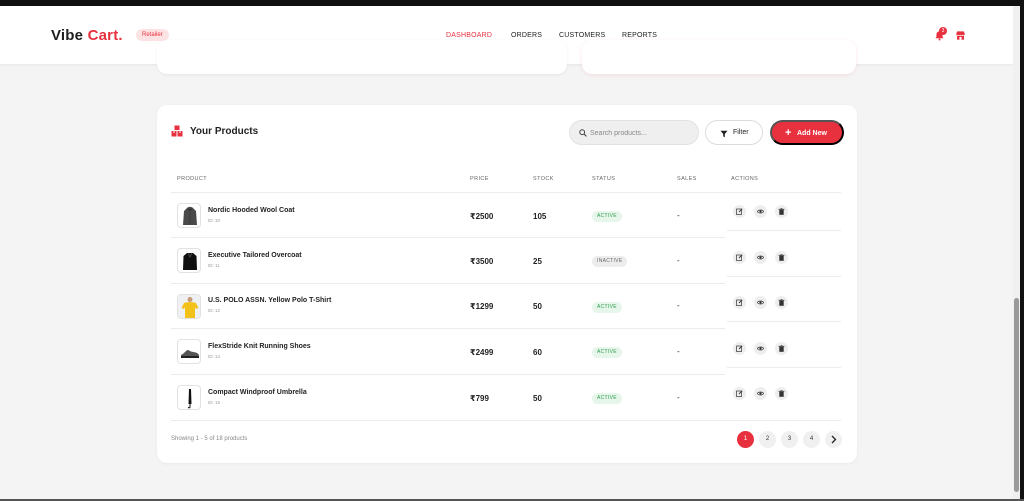 The width and height of the screenshot is (1024, 501). I want to click on column-header-price: PRICE, so click(479, 179).